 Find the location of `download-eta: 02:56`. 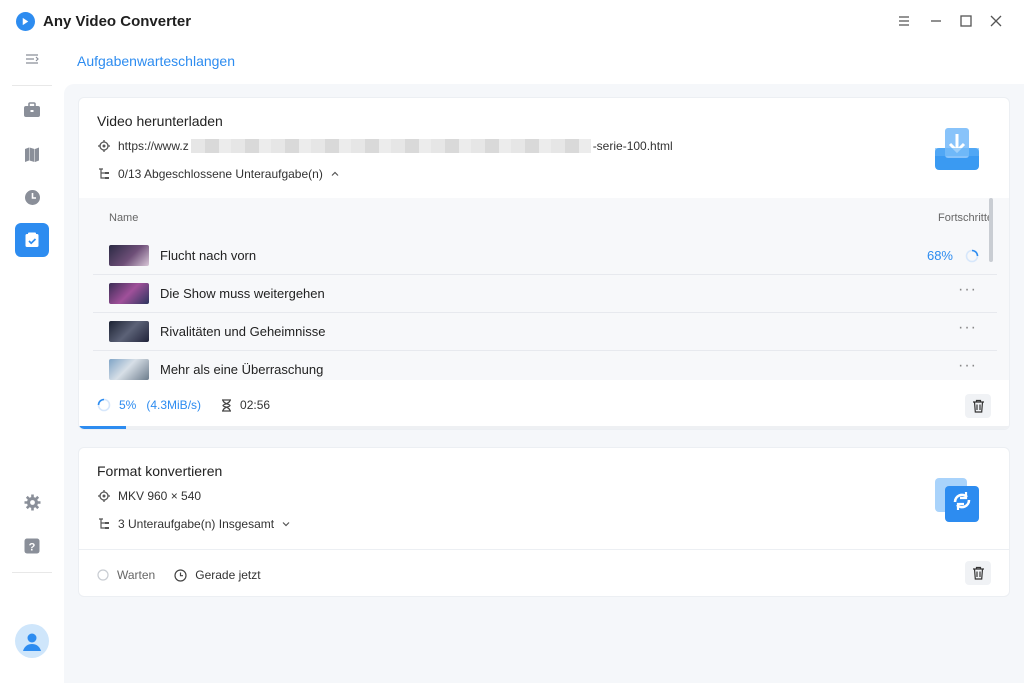

download-eta: 02:56 is located at coordinates (255, 405).